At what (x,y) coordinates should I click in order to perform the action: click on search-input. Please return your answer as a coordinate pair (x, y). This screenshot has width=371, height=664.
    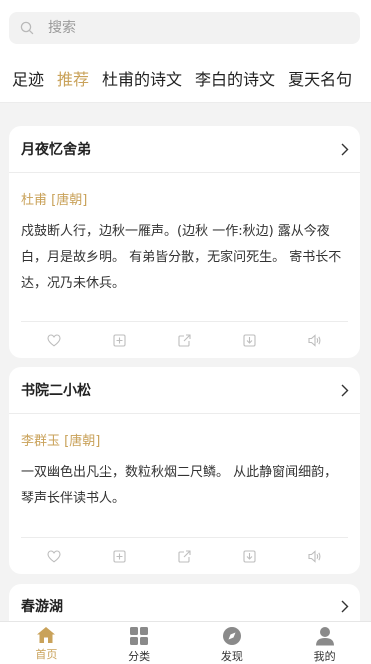
    Looking at the image, I should click on (188, 28).